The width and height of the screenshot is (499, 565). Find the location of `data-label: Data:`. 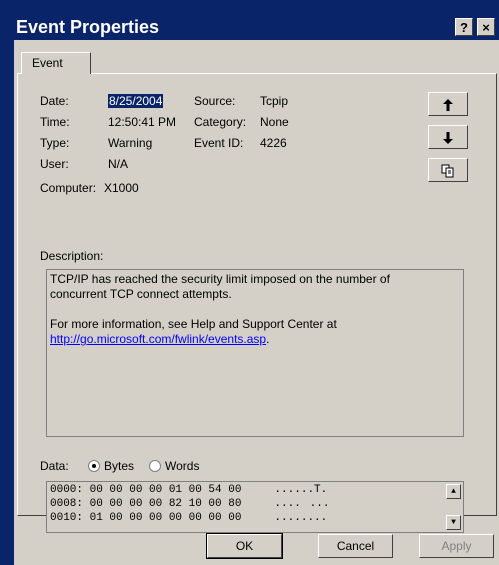

data-label: Data: is located at coordinates (54, 466).